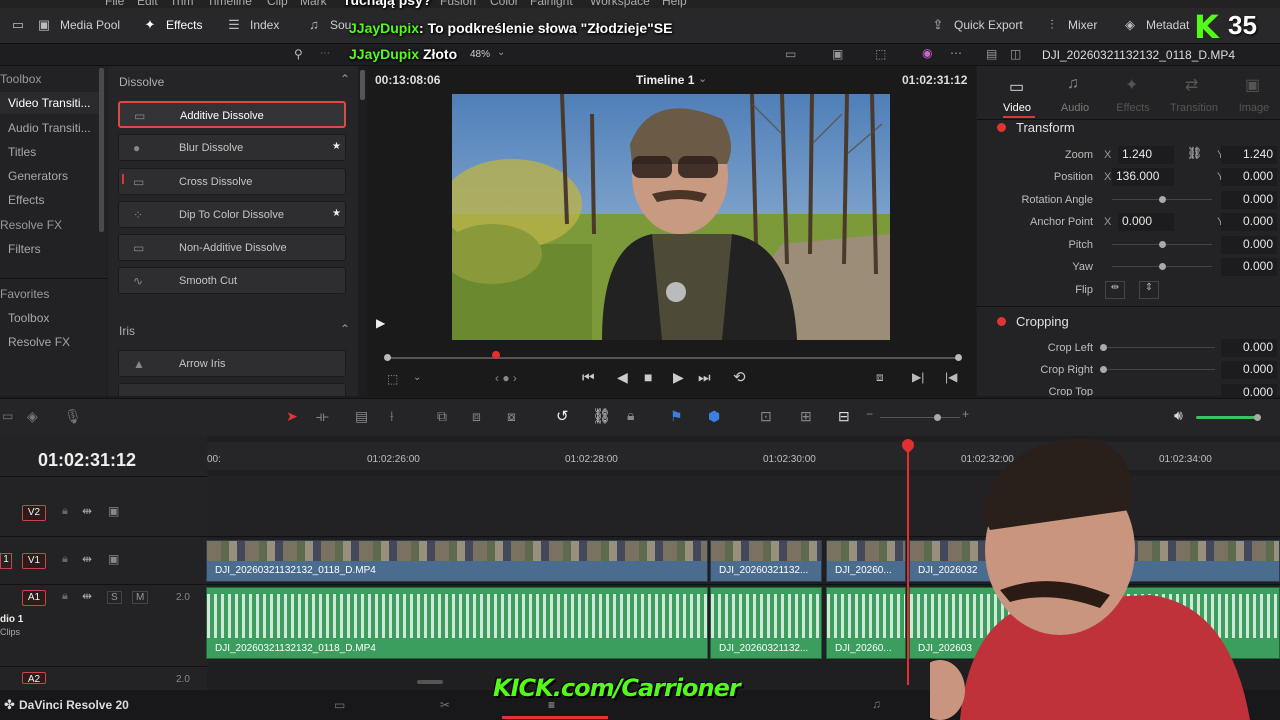 This screenshot has height=720, width=1280. Describe the element at coordinates (1194, 153) in the screenshot. I see `link-icon: ⛓` at that location.